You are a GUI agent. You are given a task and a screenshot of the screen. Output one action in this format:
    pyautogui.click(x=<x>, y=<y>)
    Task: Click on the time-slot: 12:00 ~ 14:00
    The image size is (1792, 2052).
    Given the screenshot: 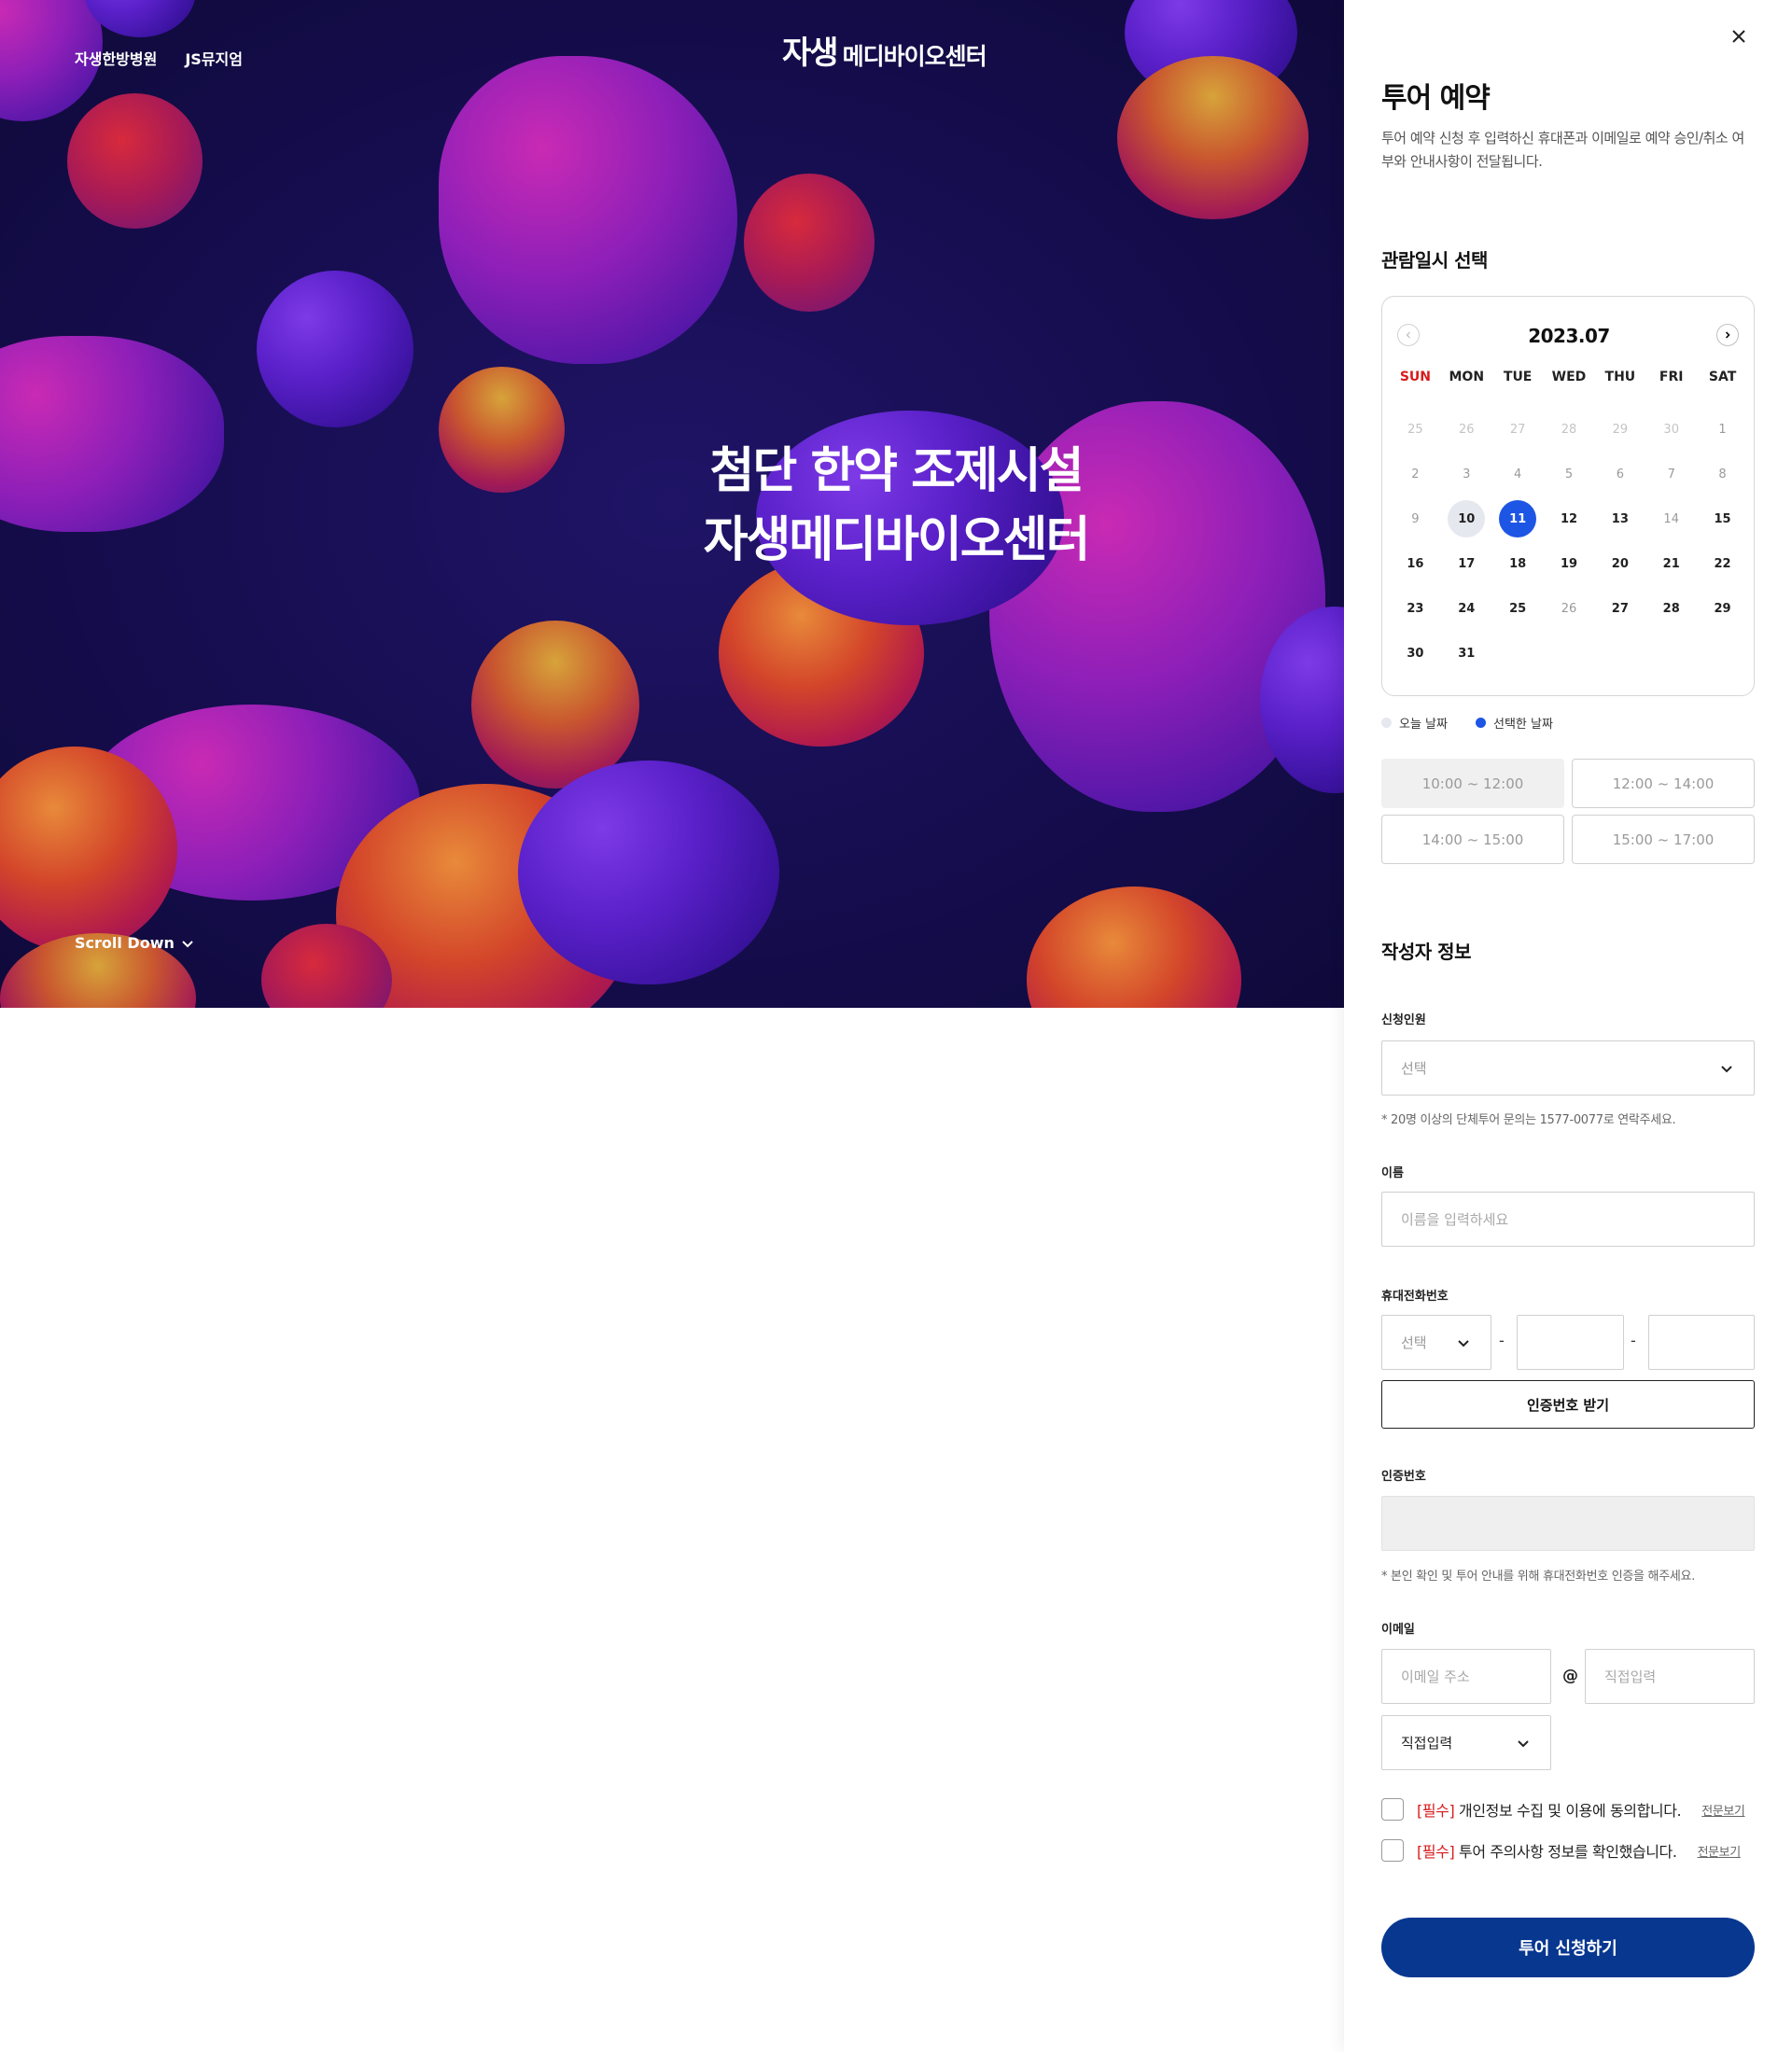 What is the action you would take?
    pyautogui.click(x=1663, y=783)
    